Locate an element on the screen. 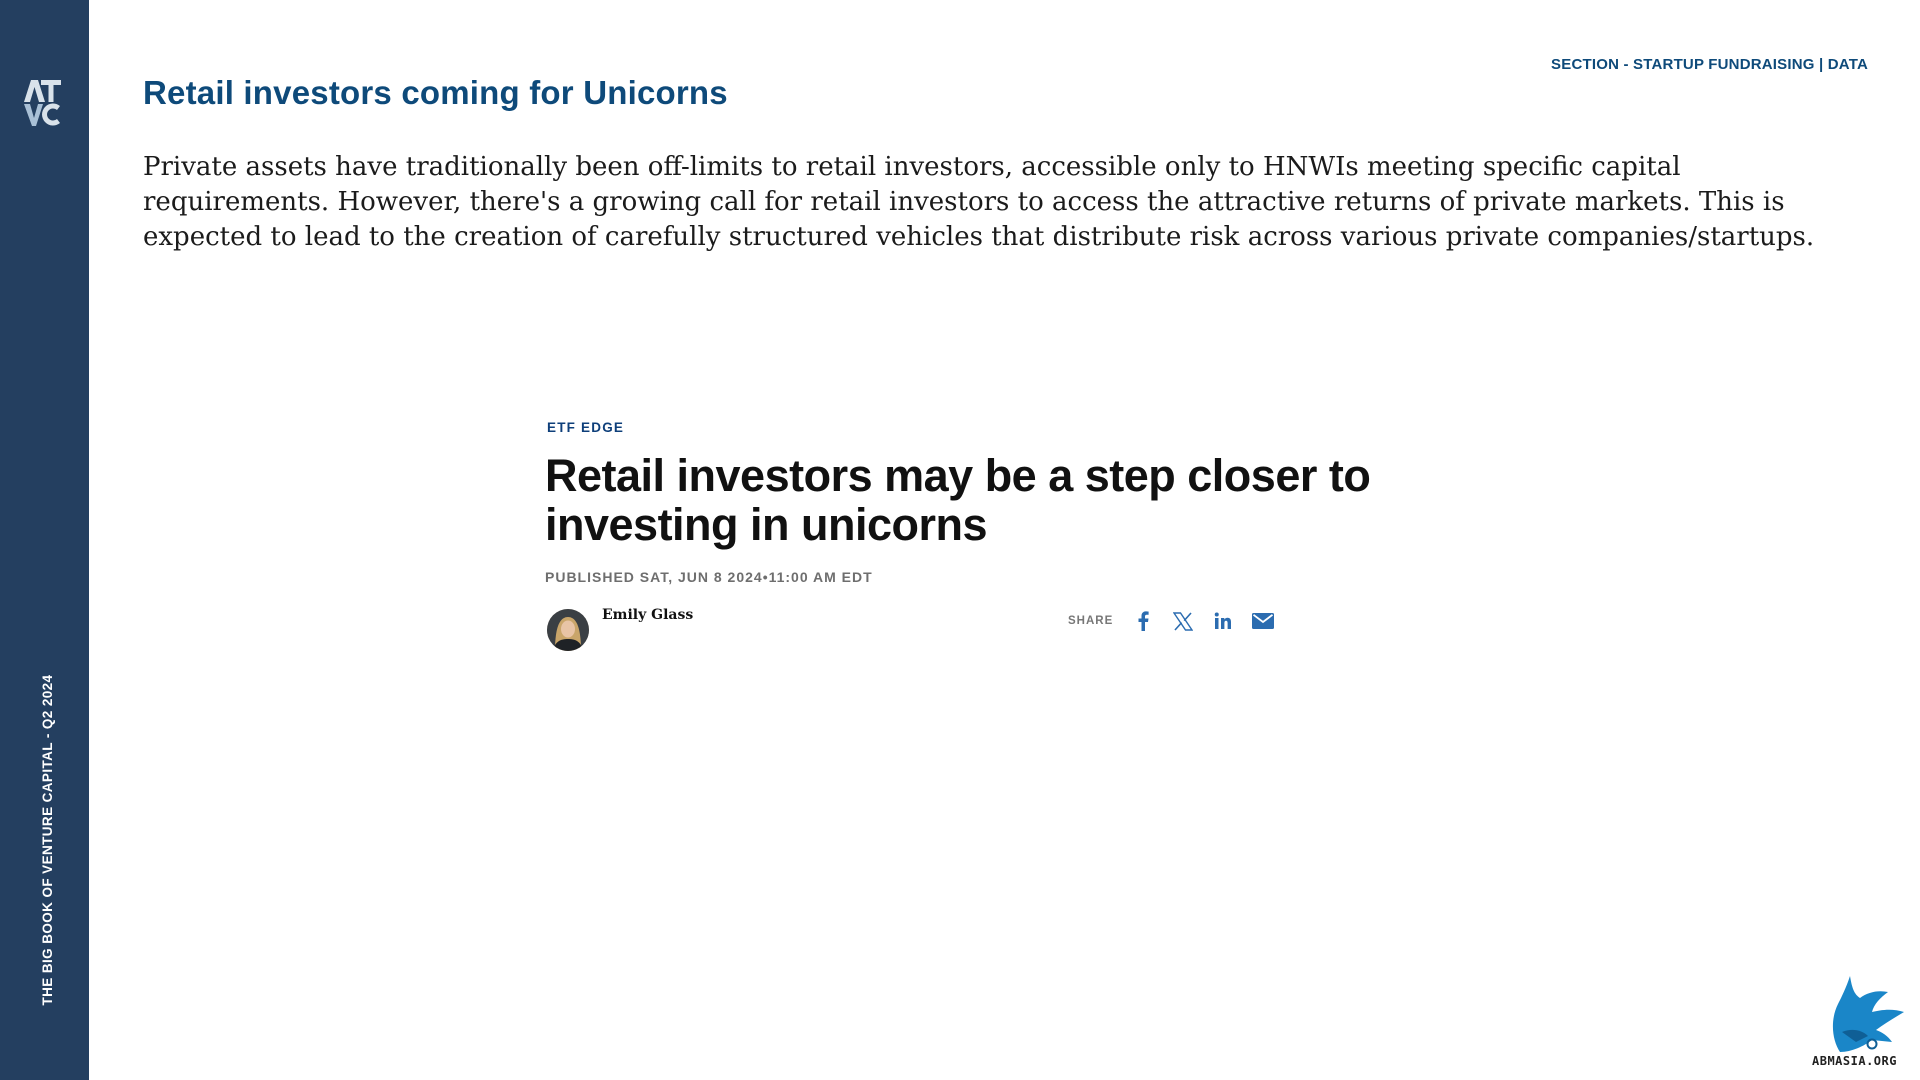 The width and height of the screenshot is (1920, 1080). watermark-text: ABMASIA.ORG is located at coordinates (1854, 1061).